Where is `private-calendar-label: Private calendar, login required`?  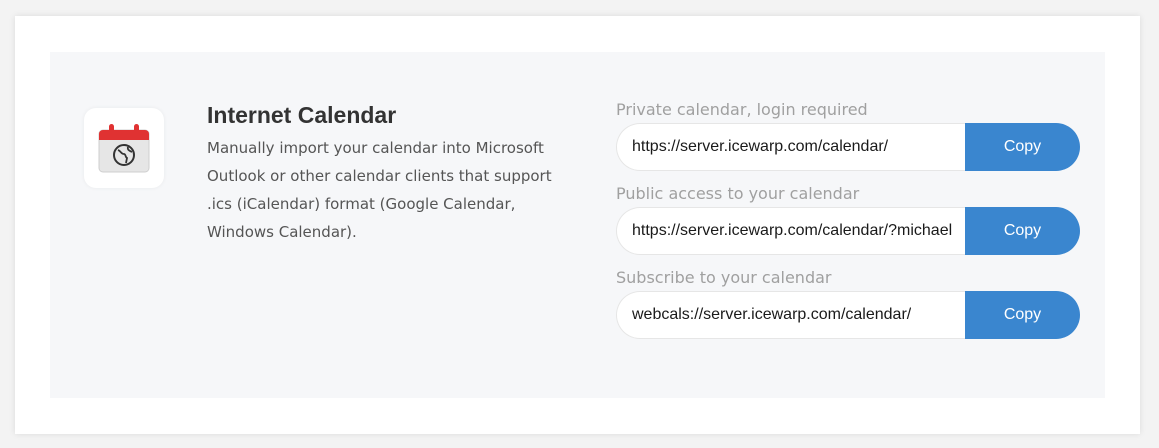 private-calendar-label: Private calendar, login required is located at coordinates (742, 109).